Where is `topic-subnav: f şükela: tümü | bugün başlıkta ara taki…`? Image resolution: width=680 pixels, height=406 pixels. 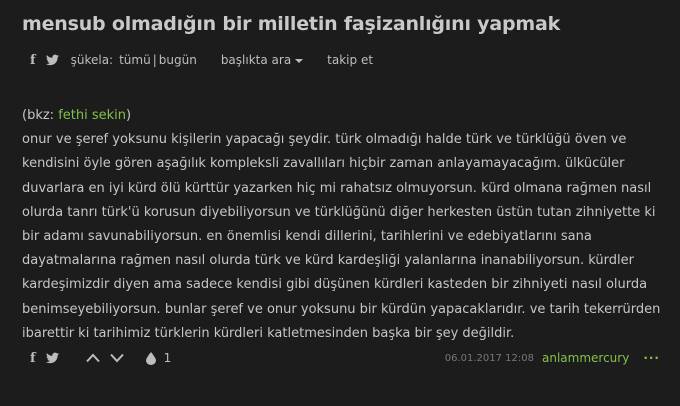 topic-subnav: f şükela: tümü | bugün başlıkta ara taki… is located at coordinates (201, 60).